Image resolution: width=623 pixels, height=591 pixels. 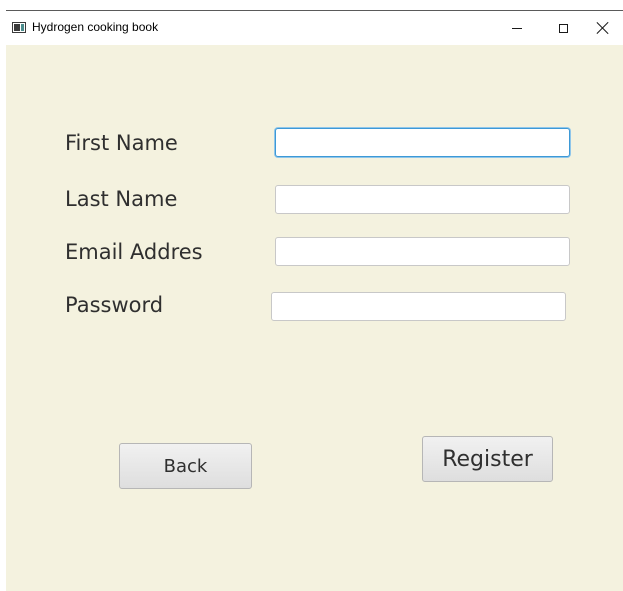 I want to click on close-icon, so click(x=603, y=28).